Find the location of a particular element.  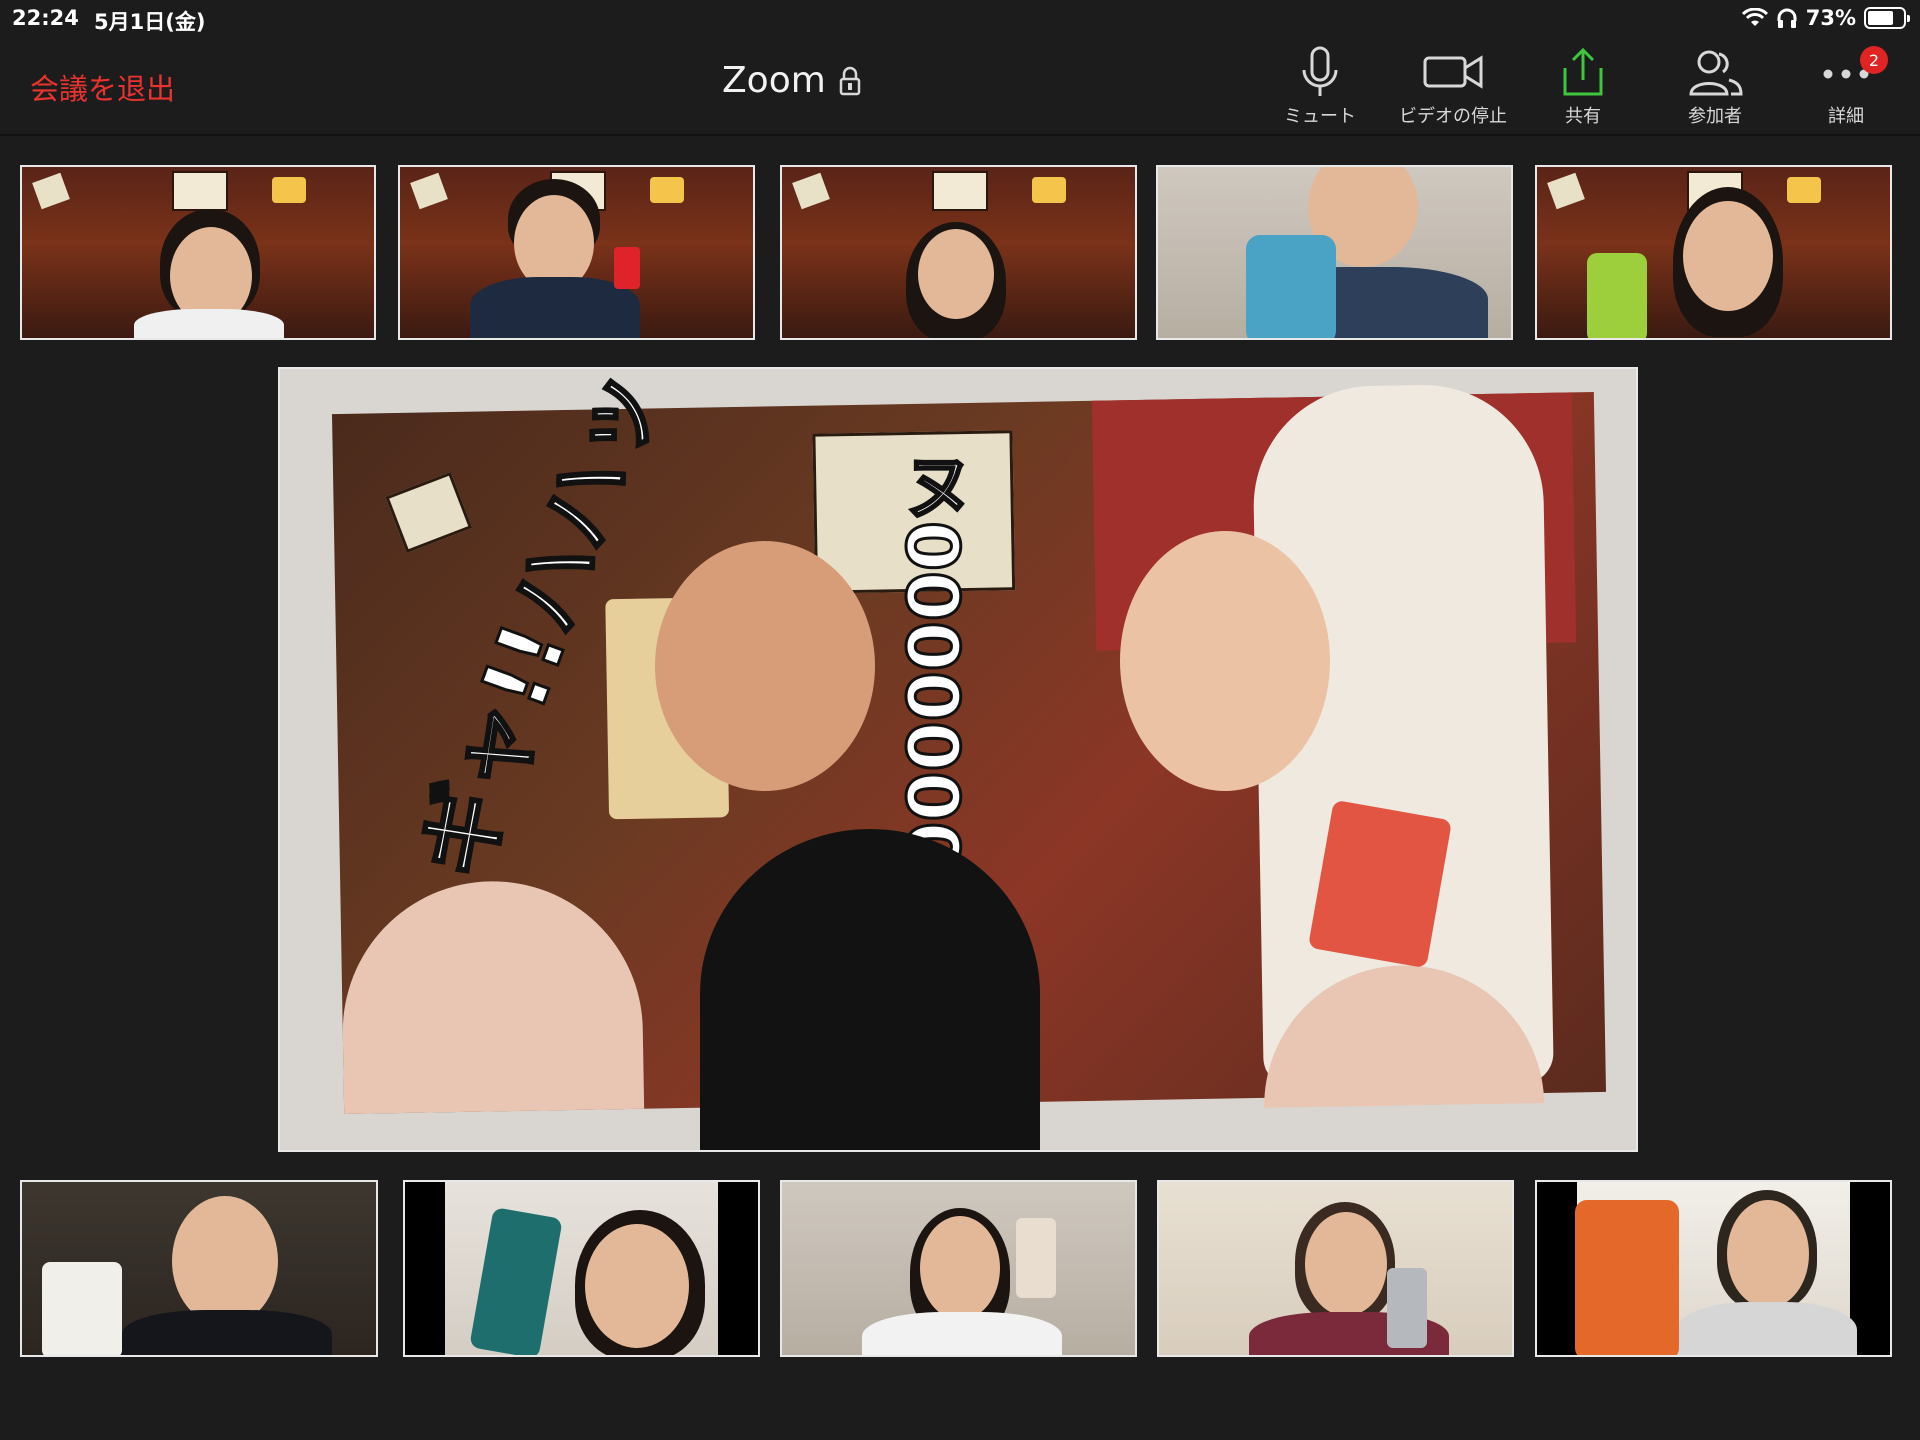

mute-label: ミュート is located at coordinates (1320, 116).